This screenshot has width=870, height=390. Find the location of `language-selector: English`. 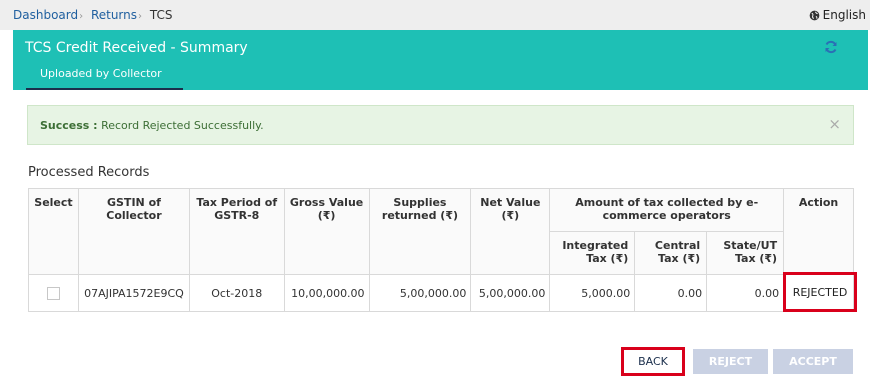

language-selector: English is located at coordinates (837, 15).